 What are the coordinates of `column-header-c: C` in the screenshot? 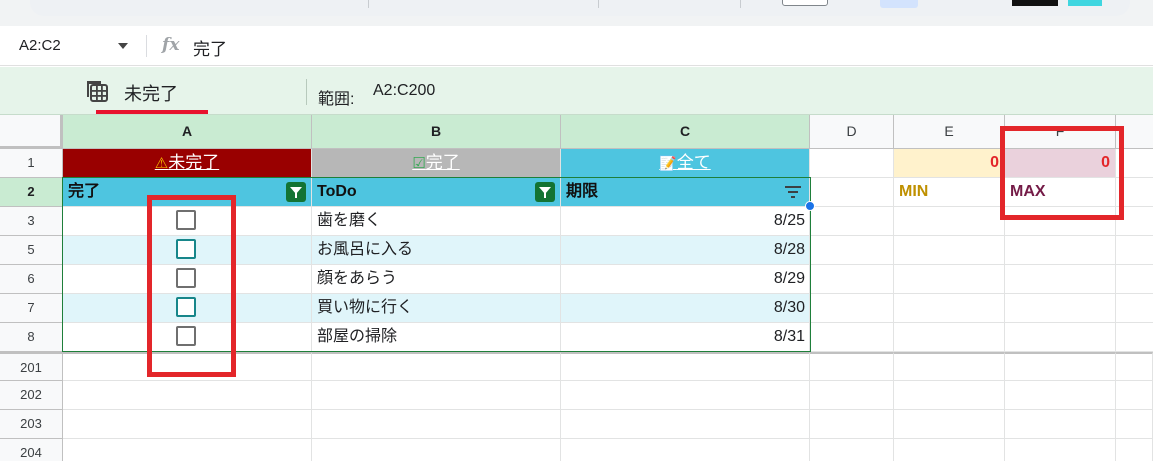 It's located at (685, 132).